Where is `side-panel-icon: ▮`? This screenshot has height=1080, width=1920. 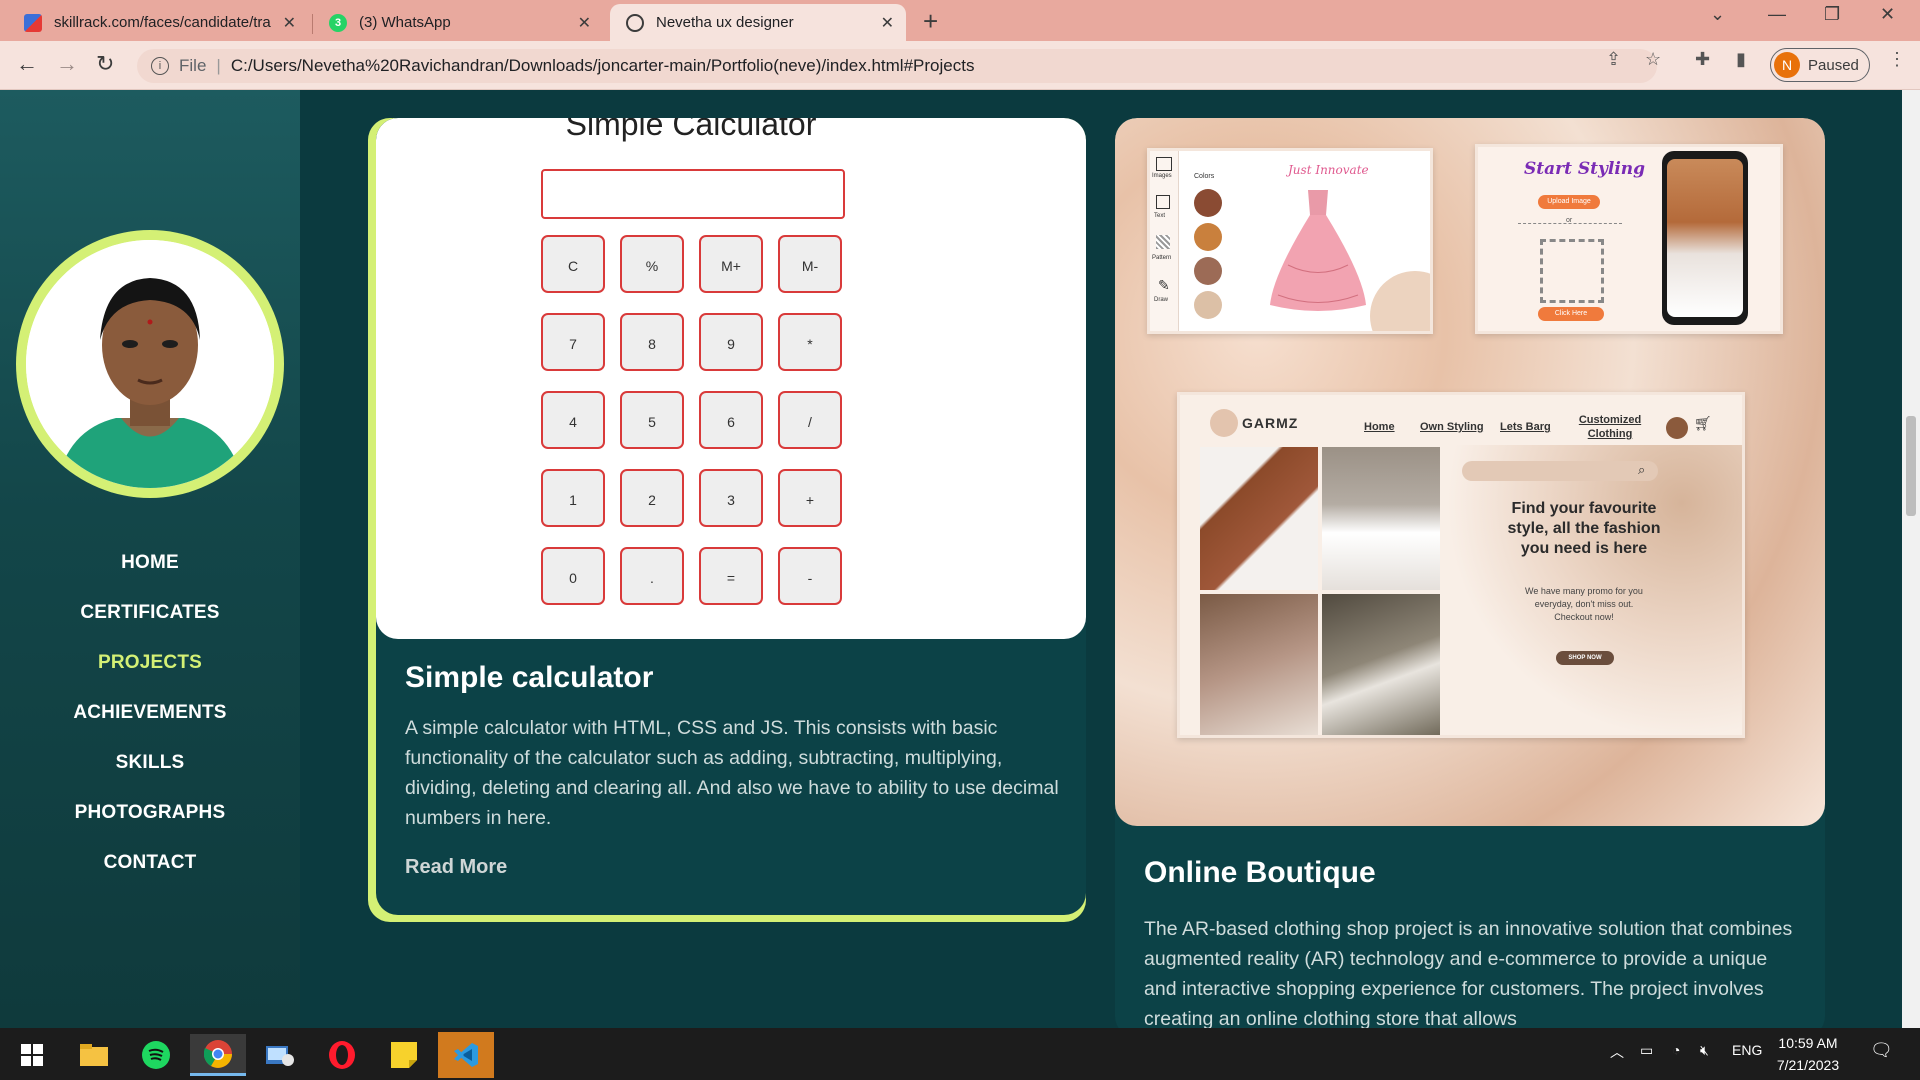
side-panel-icon: ▮ is located at coordinates (1741, 59).